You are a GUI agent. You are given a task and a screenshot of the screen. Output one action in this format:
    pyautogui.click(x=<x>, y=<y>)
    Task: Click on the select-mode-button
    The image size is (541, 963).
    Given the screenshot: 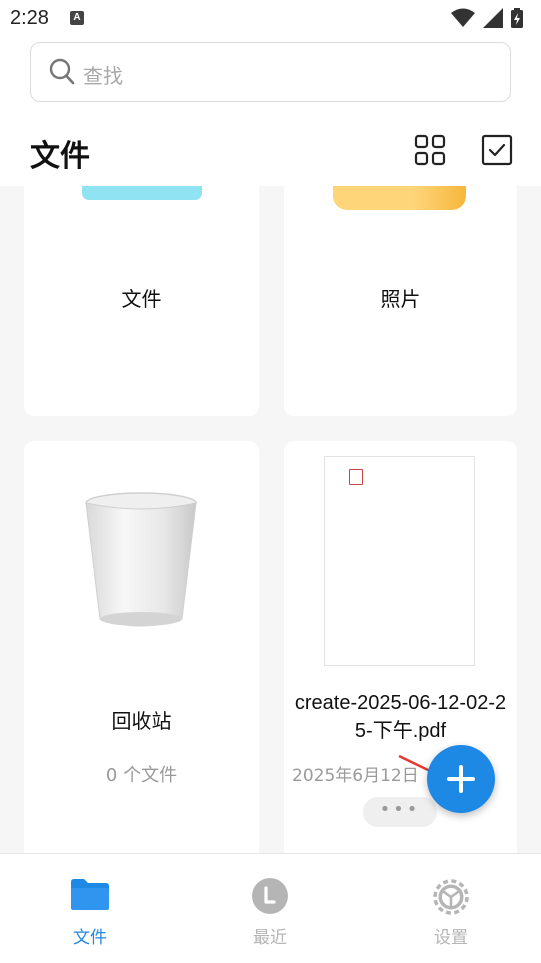 What is the action you would take?
    pyautogui.click(x=497, y=150)
    